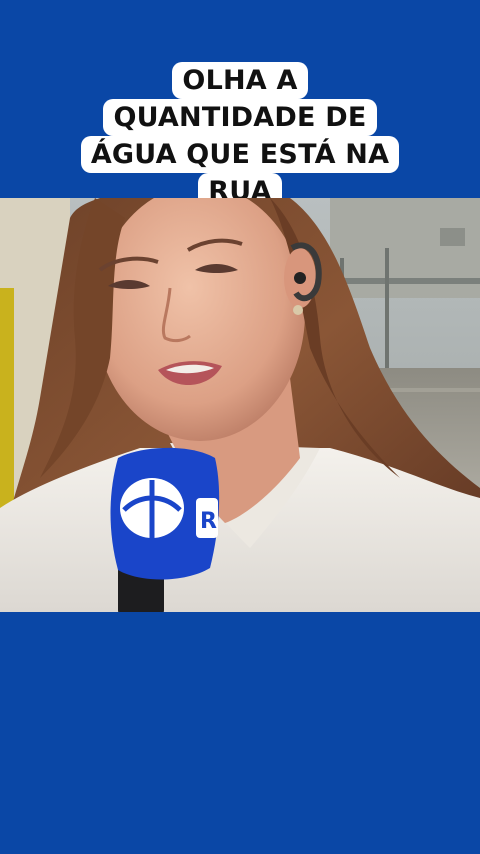 The width and height of the screenshot is (480, 854). Describe the element at coordinates (240, 154) in the screenshot. I see `caption-line: ÁGUA QUE ESTÁ NA` at that location.